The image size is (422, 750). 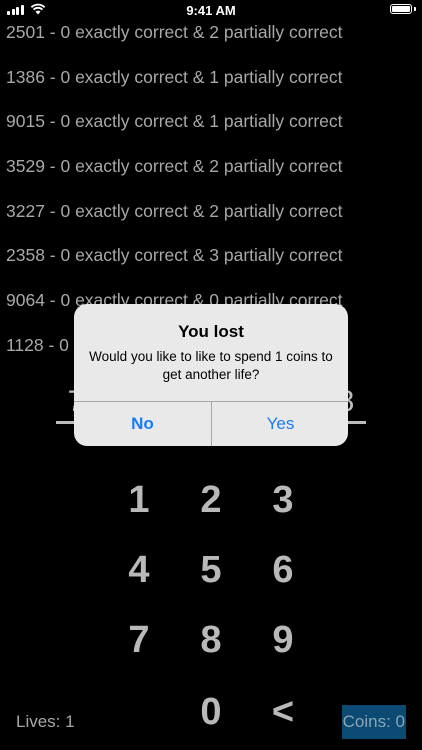 I want to click on key-9: 9, so click(x=283, y=640).